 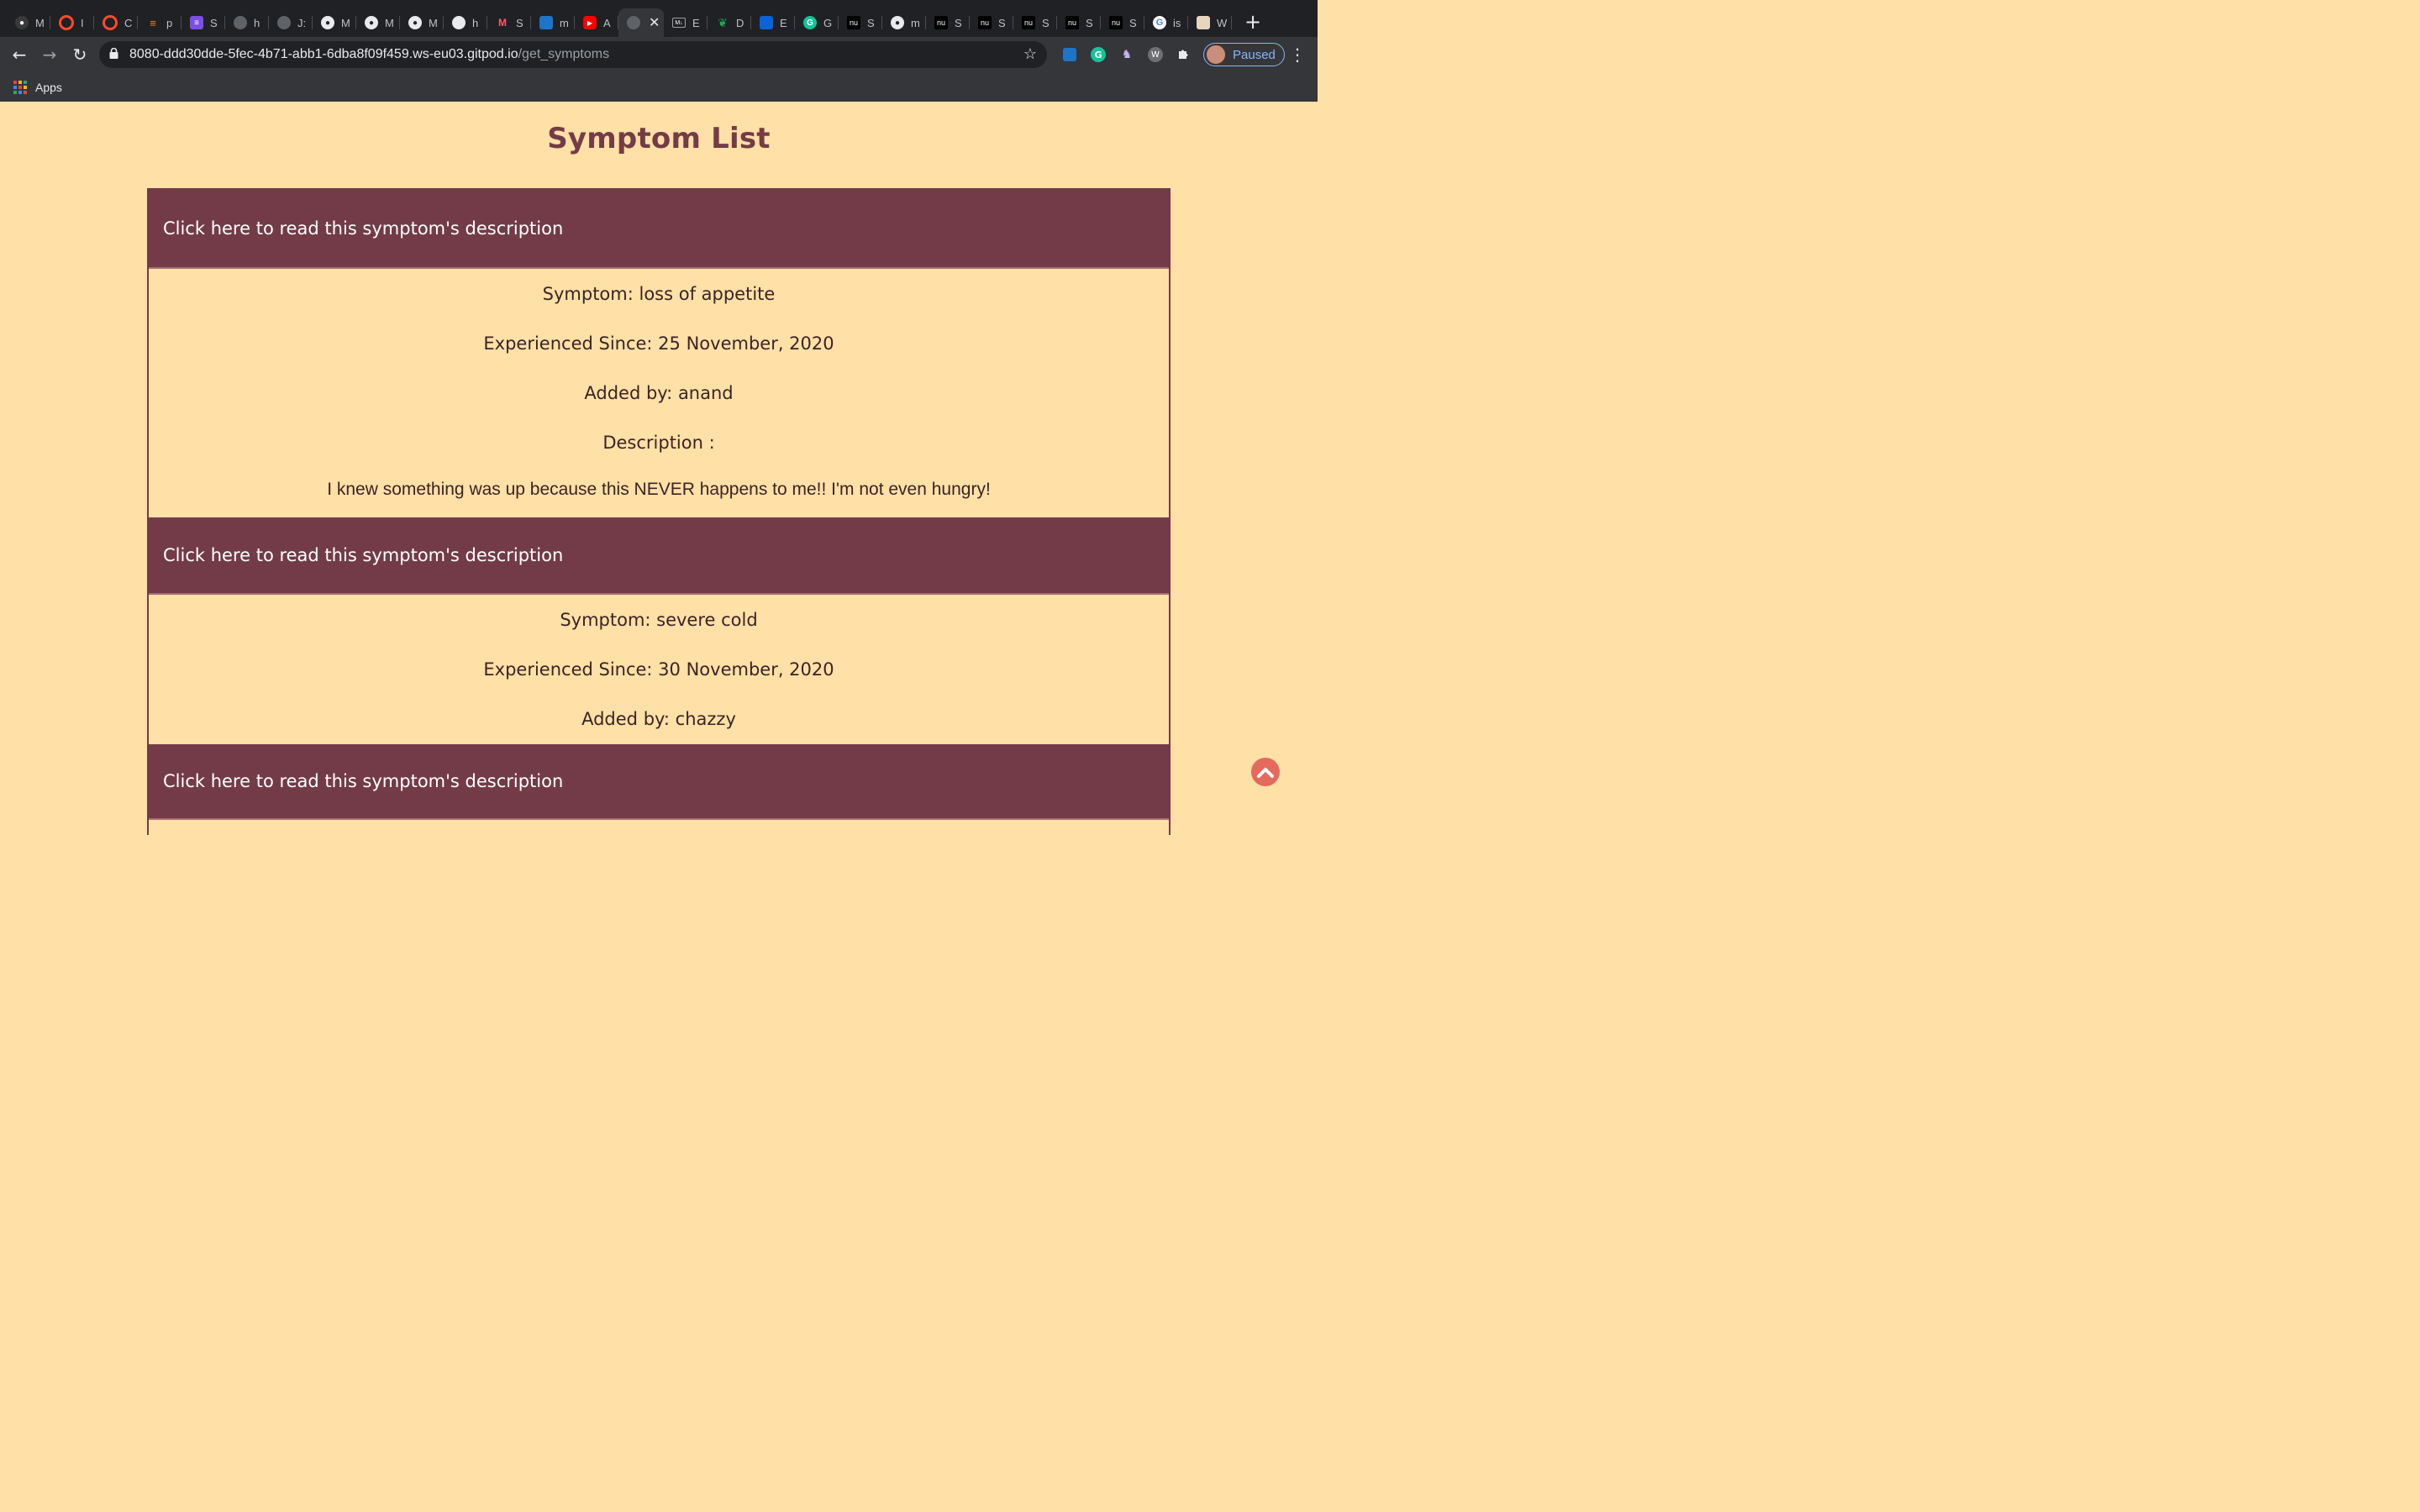 What do you see at coordinates (1253, 22) in the screenshot?
I see `new-tab-icon: +` at bounding box center [1253, 22].